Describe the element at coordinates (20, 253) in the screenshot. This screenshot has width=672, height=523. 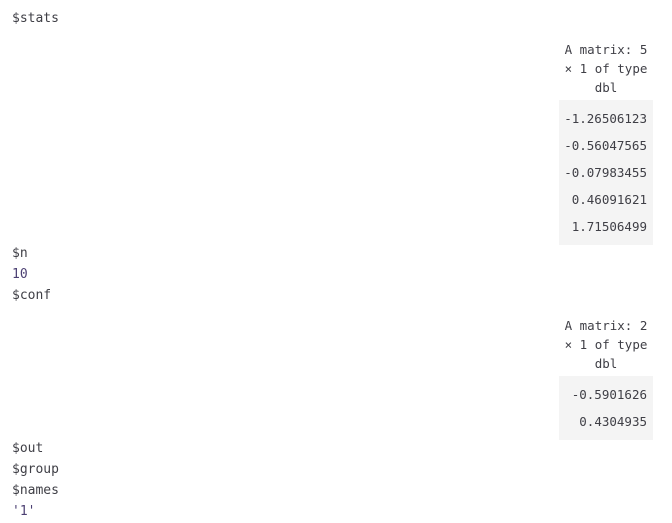
I see `output-line-n-key: $n` at that location.